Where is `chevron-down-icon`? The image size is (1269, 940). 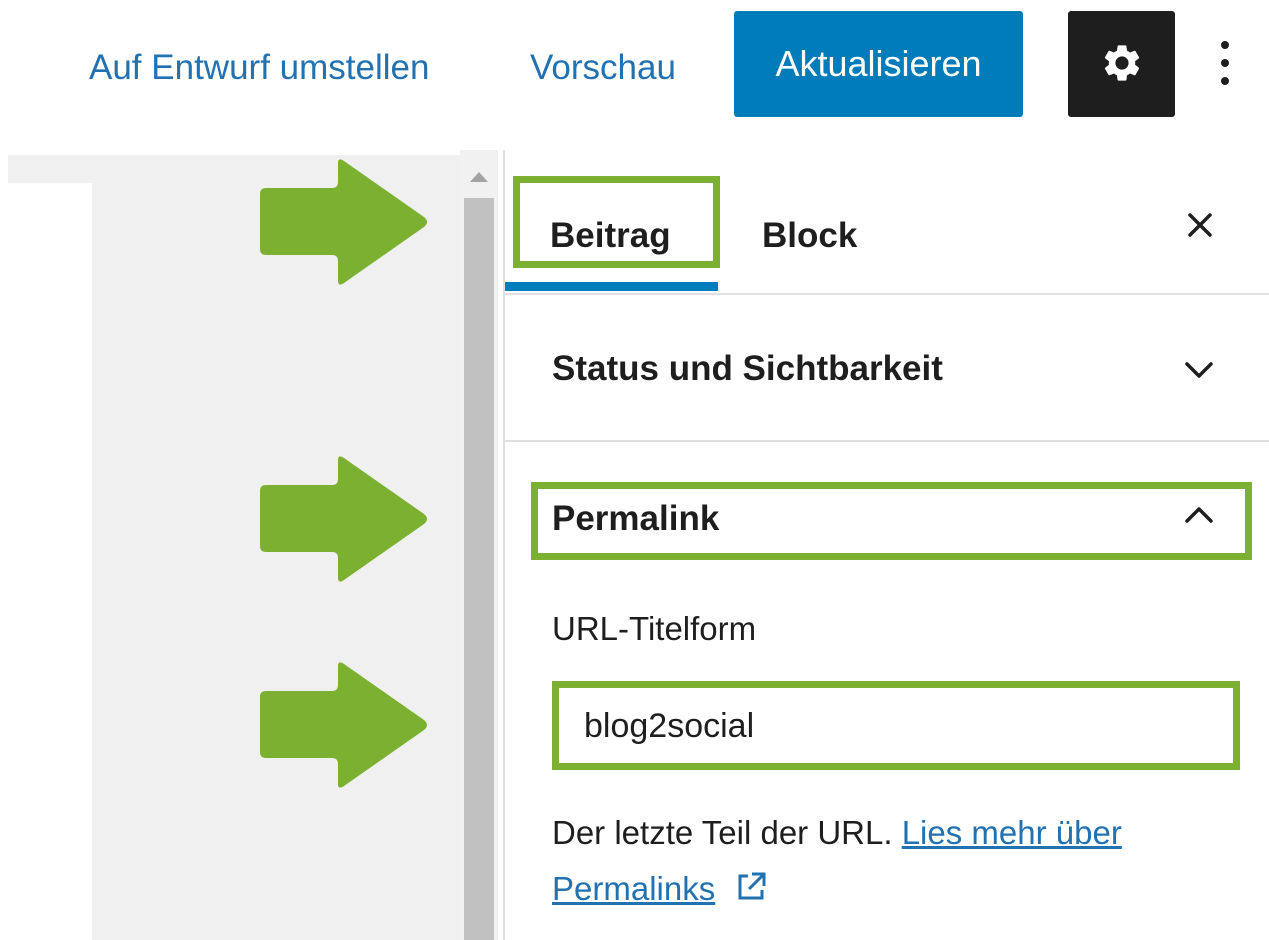
chevron-down-icon is located at coordinates (1199, 370).